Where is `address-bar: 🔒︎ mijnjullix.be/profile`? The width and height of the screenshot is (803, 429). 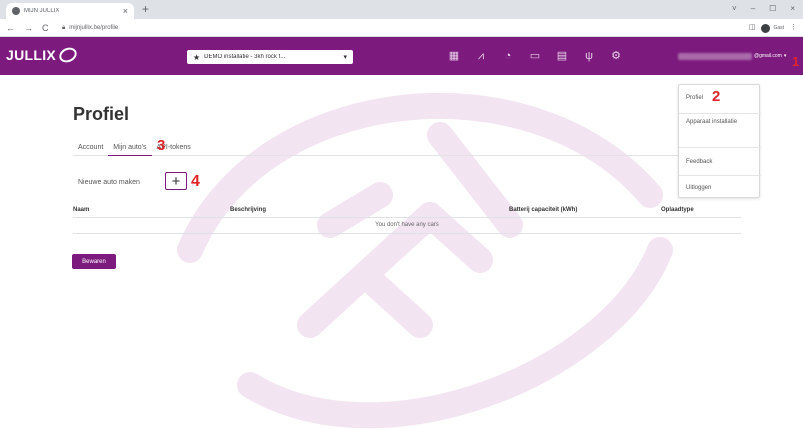 address-bar: 🔒︎ mijnjullix.be/profile is located at coordinates (403, 28).